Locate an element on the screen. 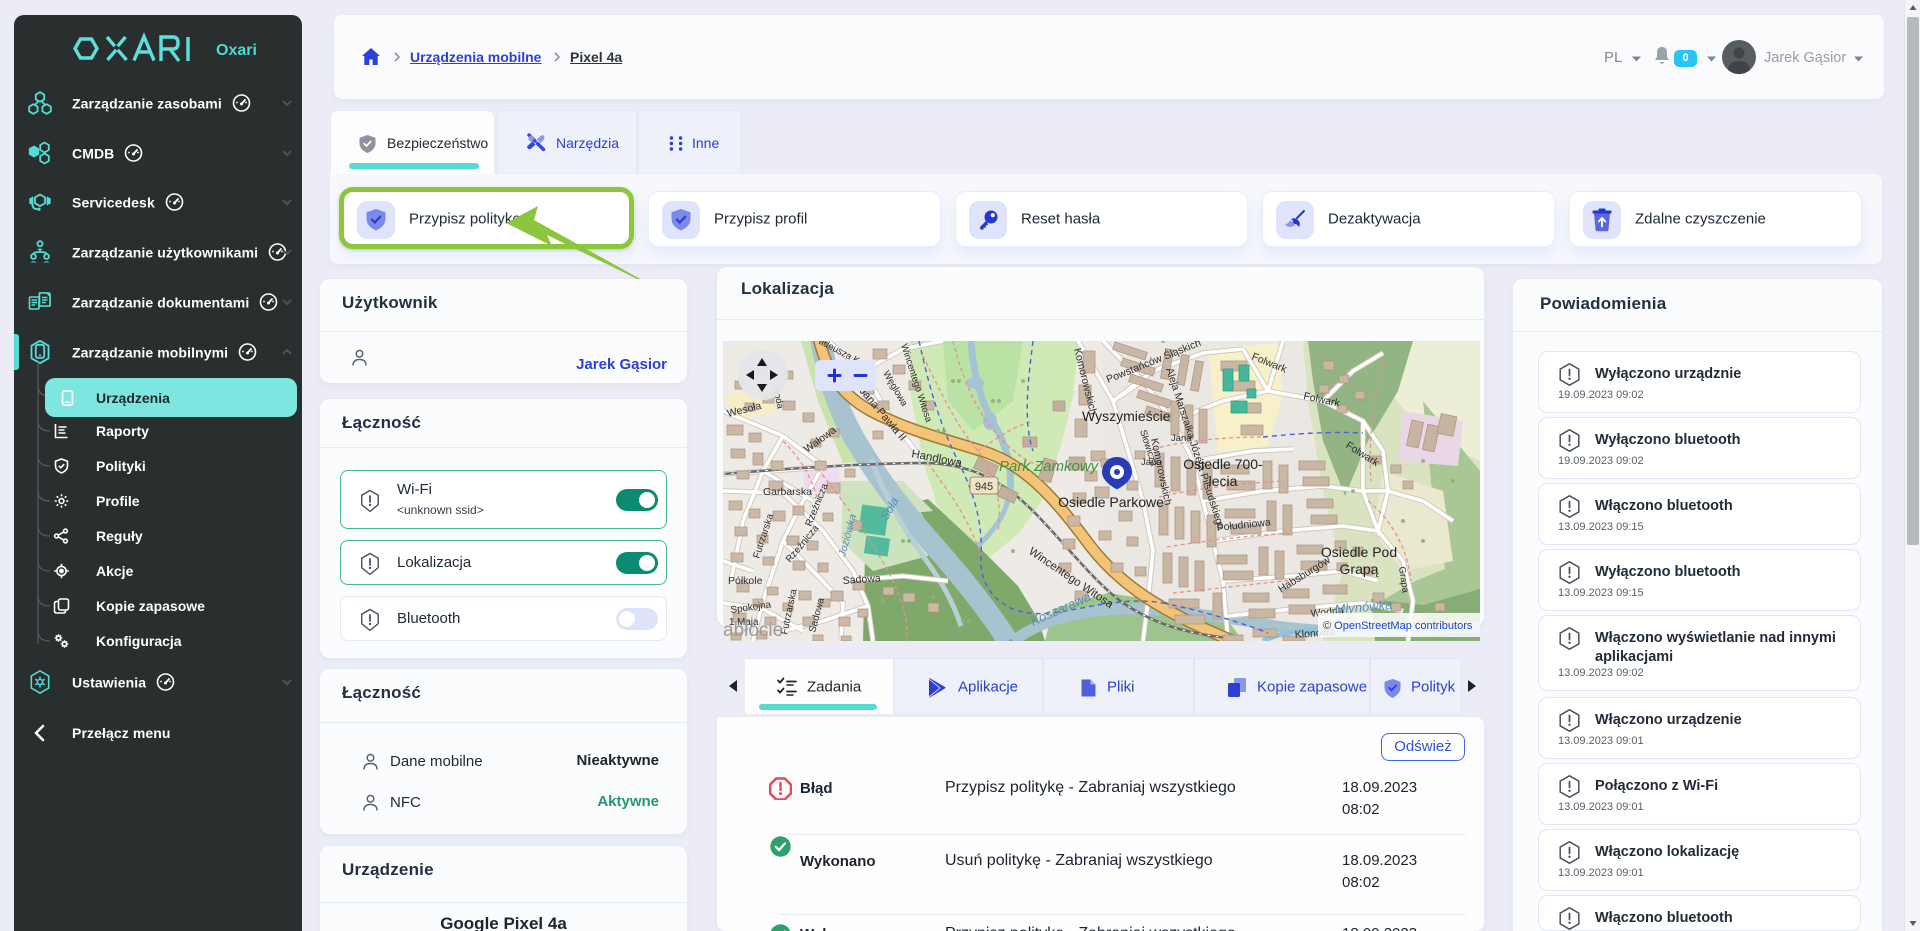 This screenshot has width=1920, height=931. svg-text: Osiedle Pod is located at coordinates (1359, 552).